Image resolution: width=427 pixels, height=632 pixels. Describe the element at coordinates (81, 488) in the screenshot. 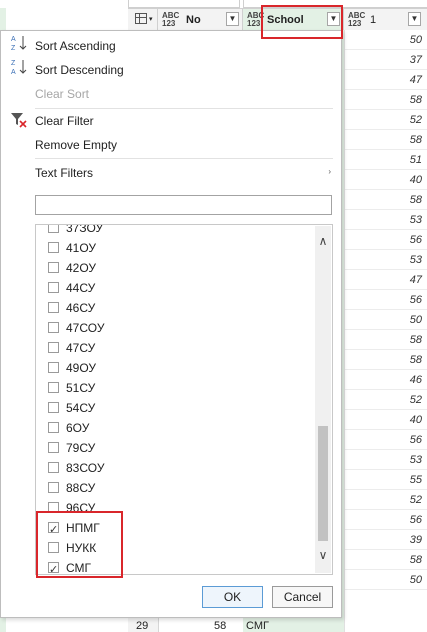

I see `filter-item-label: 88СУ` at that location.